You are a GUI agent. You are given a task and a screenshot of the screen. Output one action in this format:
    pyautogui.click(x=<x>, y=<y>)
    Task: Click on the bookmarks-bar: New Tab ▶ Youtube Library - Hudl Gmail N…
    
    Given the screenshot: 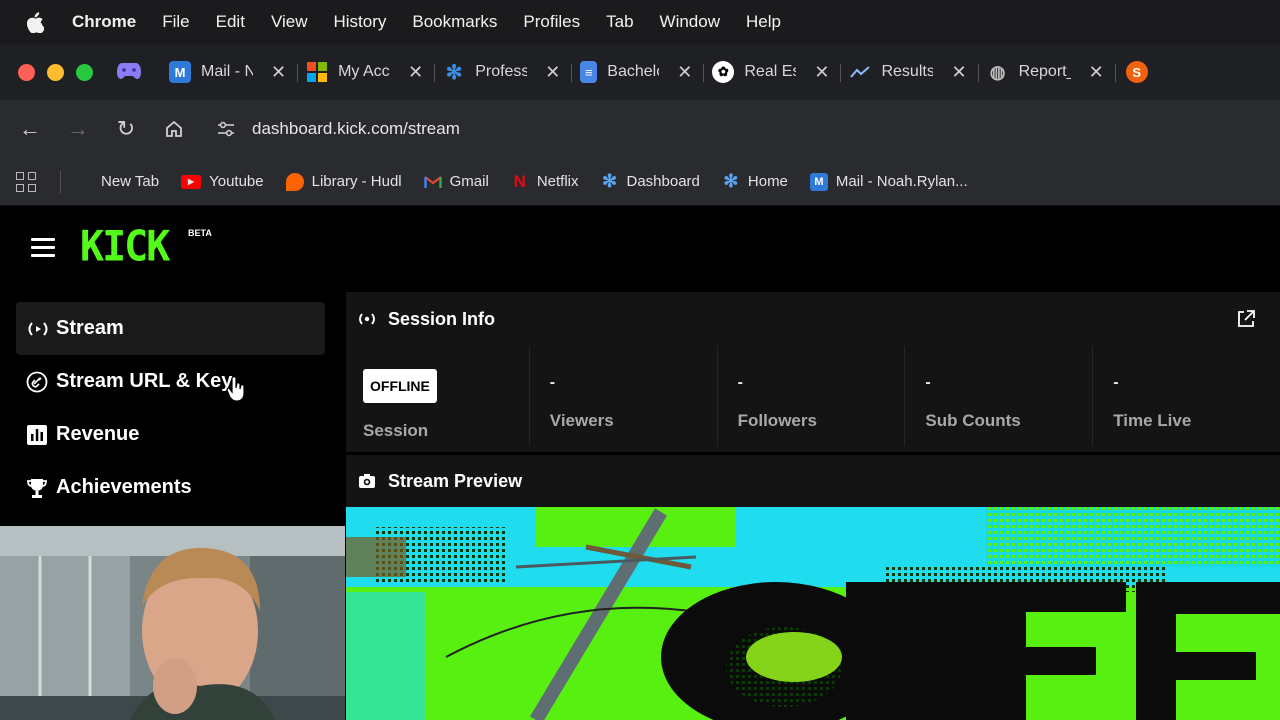 What is the action you would take?
    pyautogui.click(x=640, y=182)
    